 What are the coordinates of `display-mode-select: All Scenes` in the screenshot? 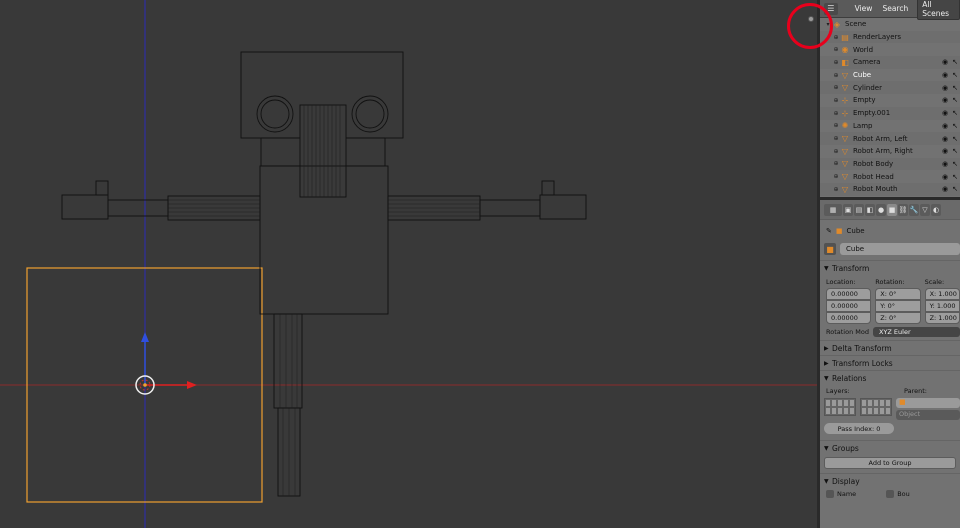 It's located at (938, 10).